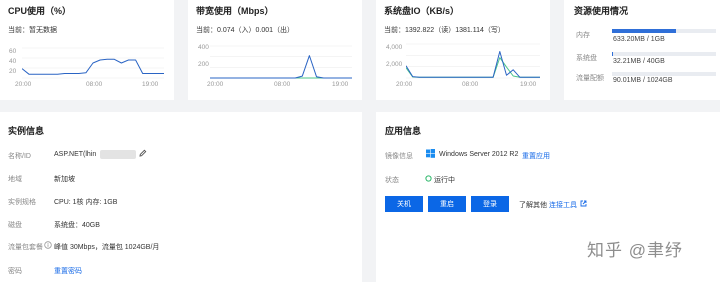  Describe the element at coordinates (392, 180) in the screenshot. I see `status-label: 状态` at that location.